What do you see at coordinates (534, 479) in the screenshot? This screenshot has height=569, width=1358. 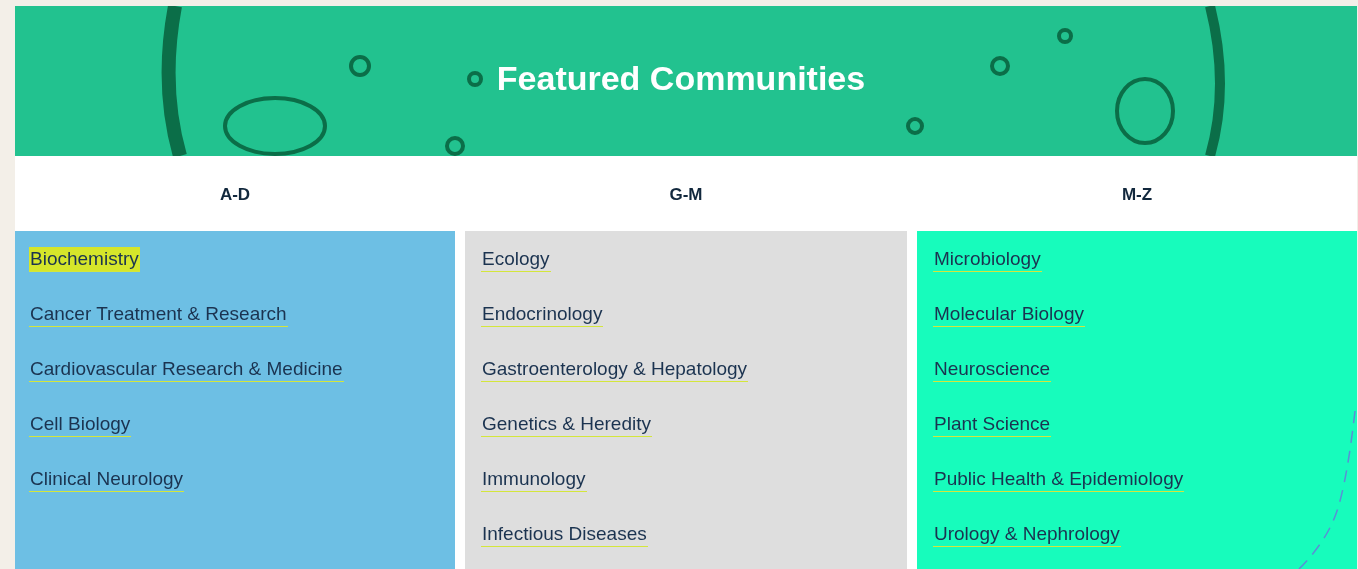 I see `community-link: Immunology` at bounding box center [534, 479].